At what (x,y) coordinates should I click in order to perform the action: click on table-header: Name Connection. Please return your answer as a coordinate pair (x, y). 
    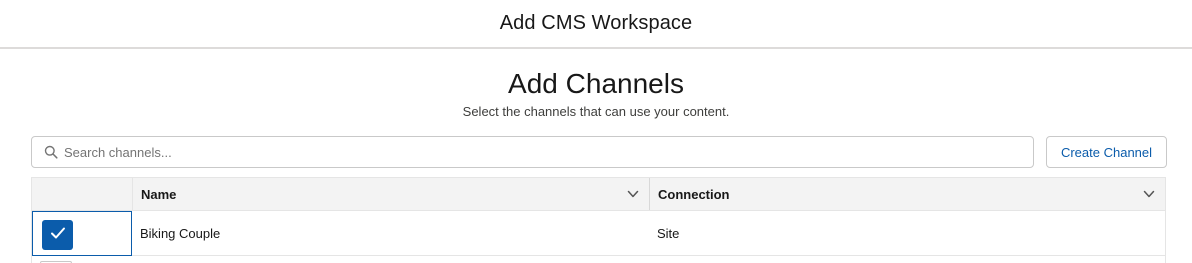
    Looking at the image, I should click on (598, 194).